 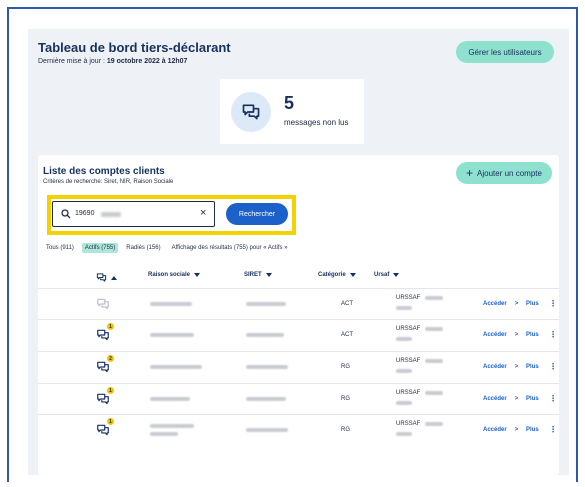 I want to click on filter-all: Tous (911), so click(x=60, y=248).